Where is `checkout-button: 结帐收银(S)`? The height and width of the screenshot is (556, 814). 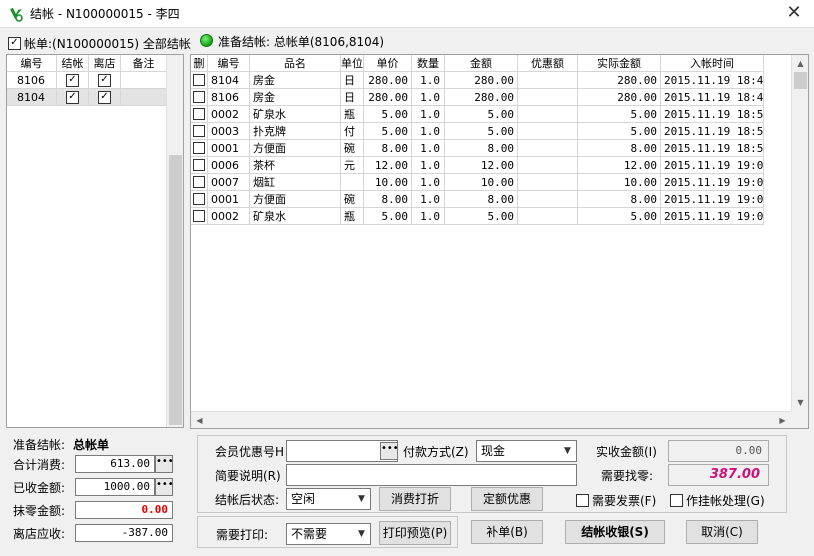 checkout-button: 结帐收银(S) is located at coordinates (615, 532).